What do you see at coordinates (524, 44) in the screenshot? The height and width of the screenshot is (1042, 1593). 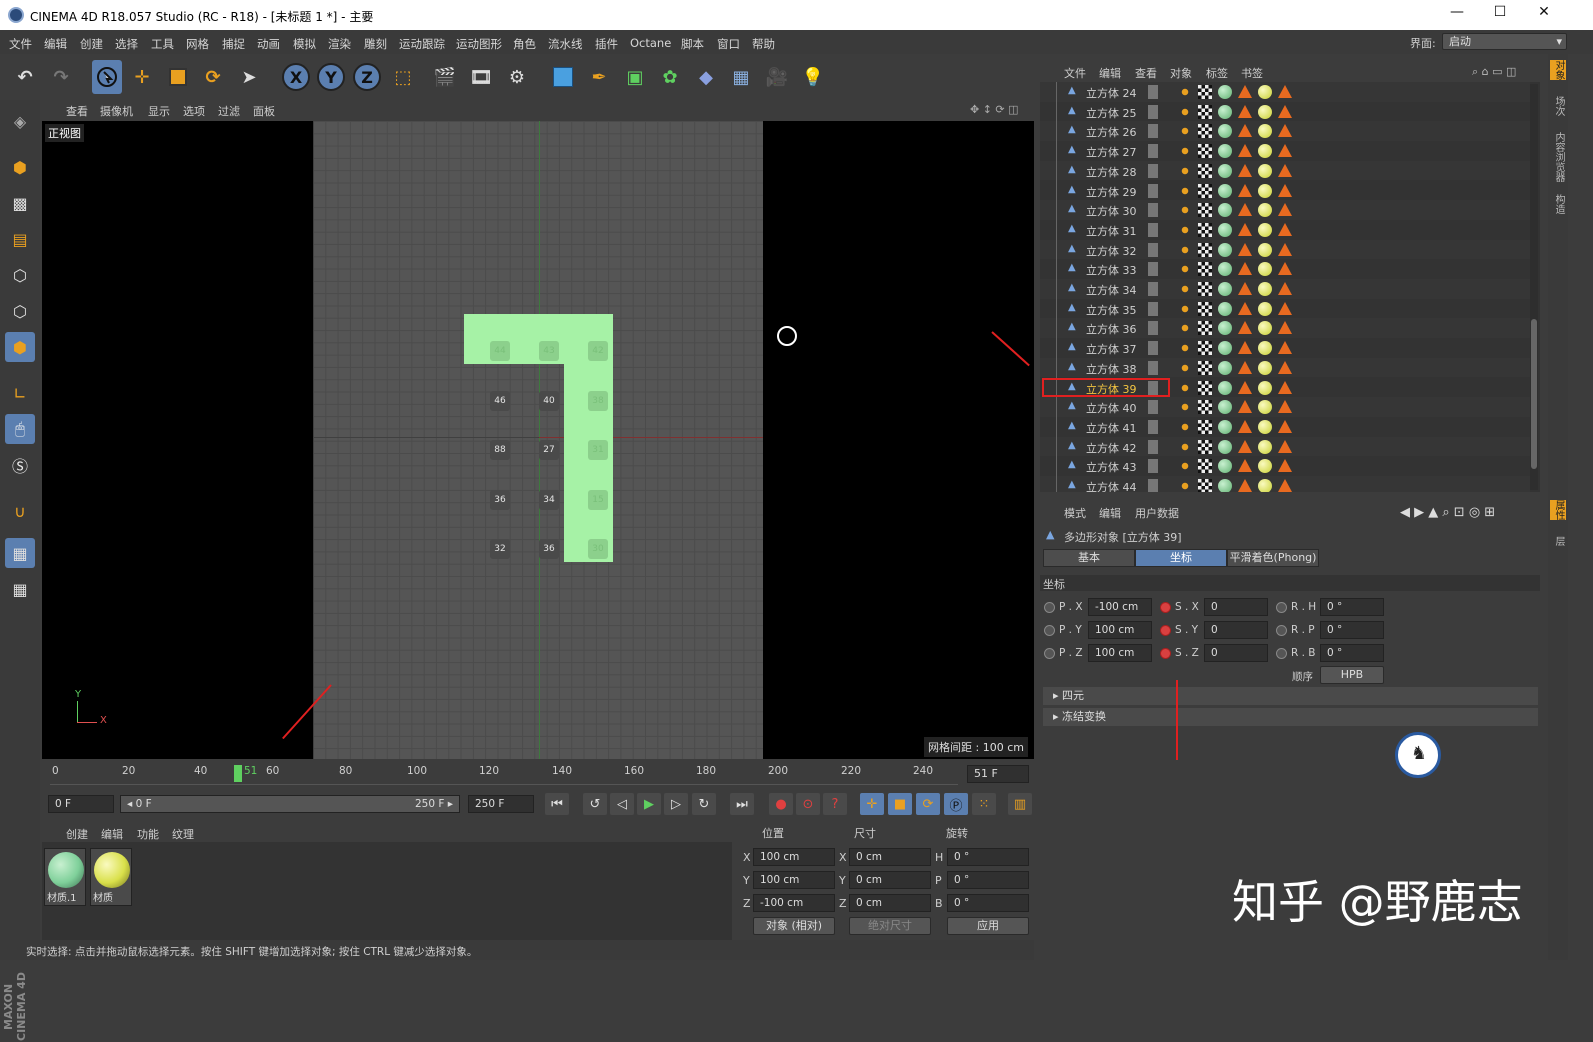 I see `menu-character: 角色` at bounding box center [524, 44].